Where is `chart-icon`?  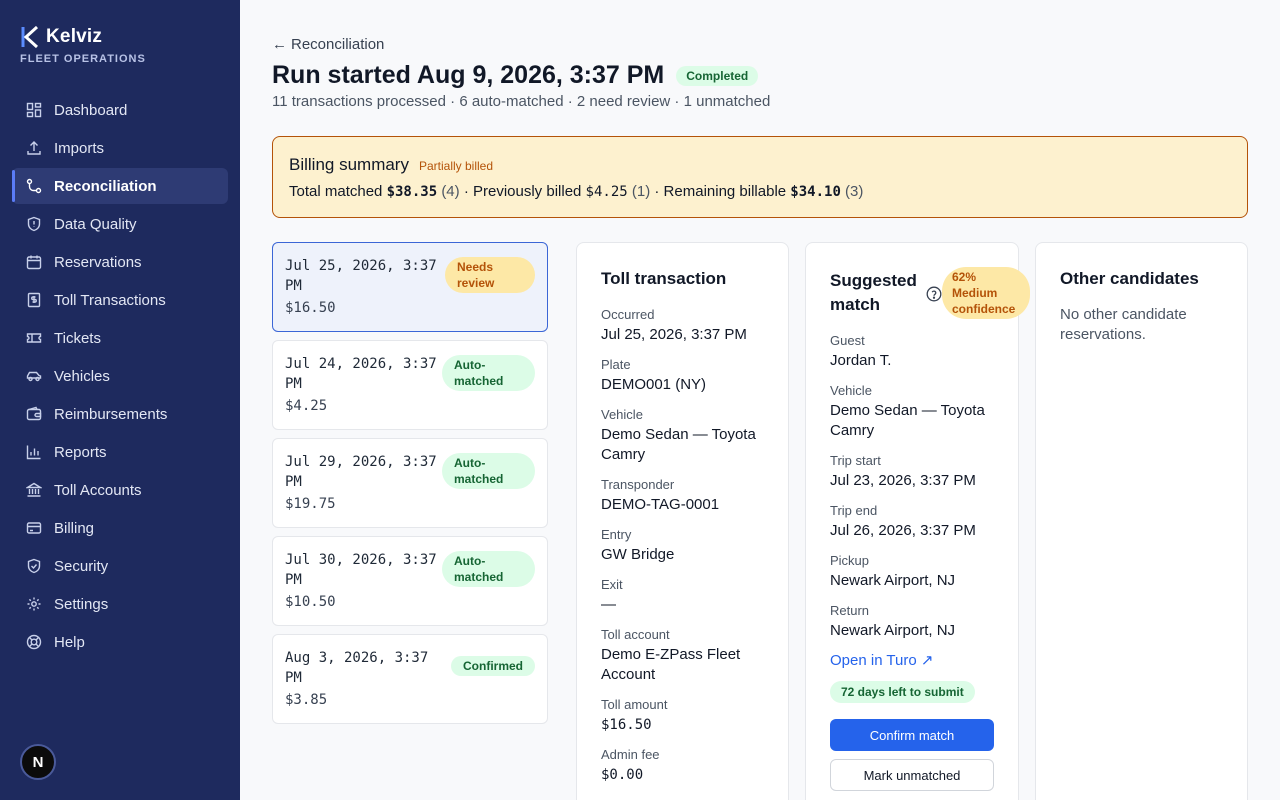 chart-icon is located at coordinates (34, 452).